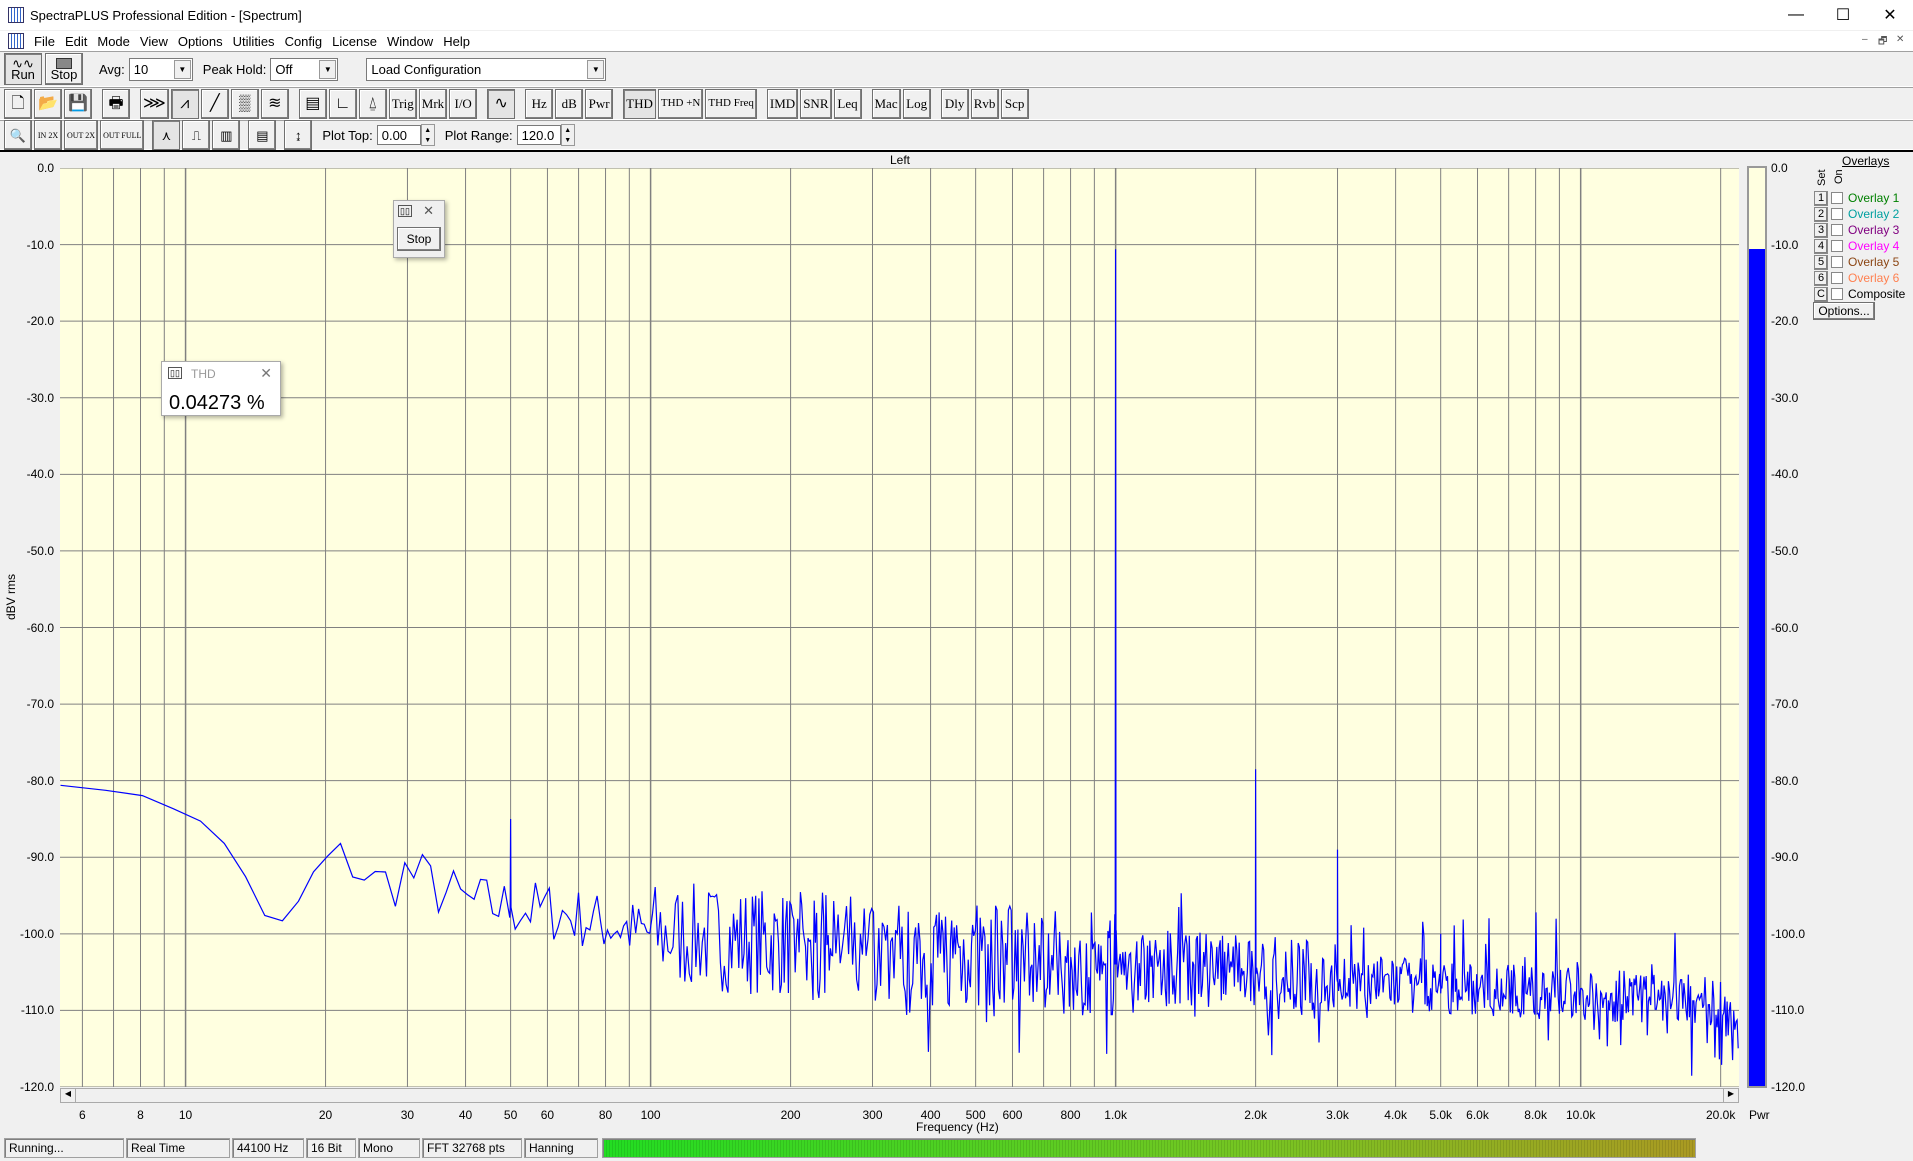 The image size is (1913, 1161). Describe the element at coordinates (886, 103) in the screenshot. I see `mac-button: Mac` at that location.